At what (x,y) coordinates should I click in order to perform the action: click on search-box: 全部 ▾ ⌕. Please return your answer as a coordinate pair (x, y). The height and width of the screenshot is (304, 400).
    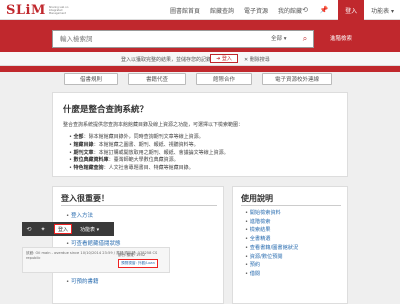
    Looking at the image, I should click on (183, 39).